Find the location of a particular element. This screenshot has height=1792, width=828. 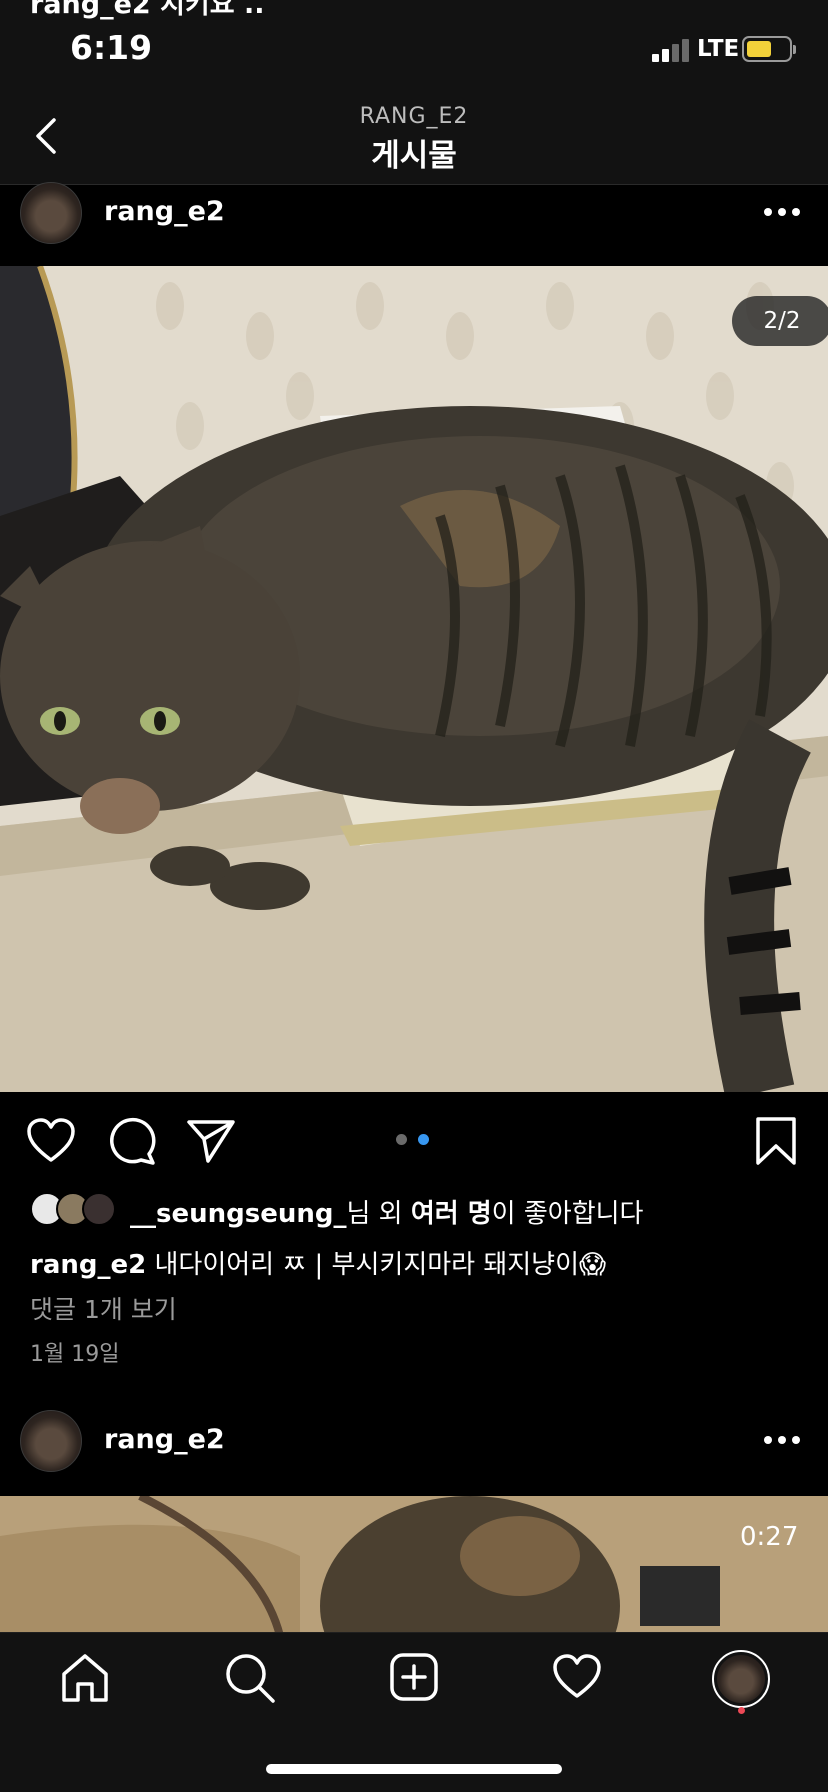

likes-others-link: 여러 명 is located at coordinates (451, 1214).